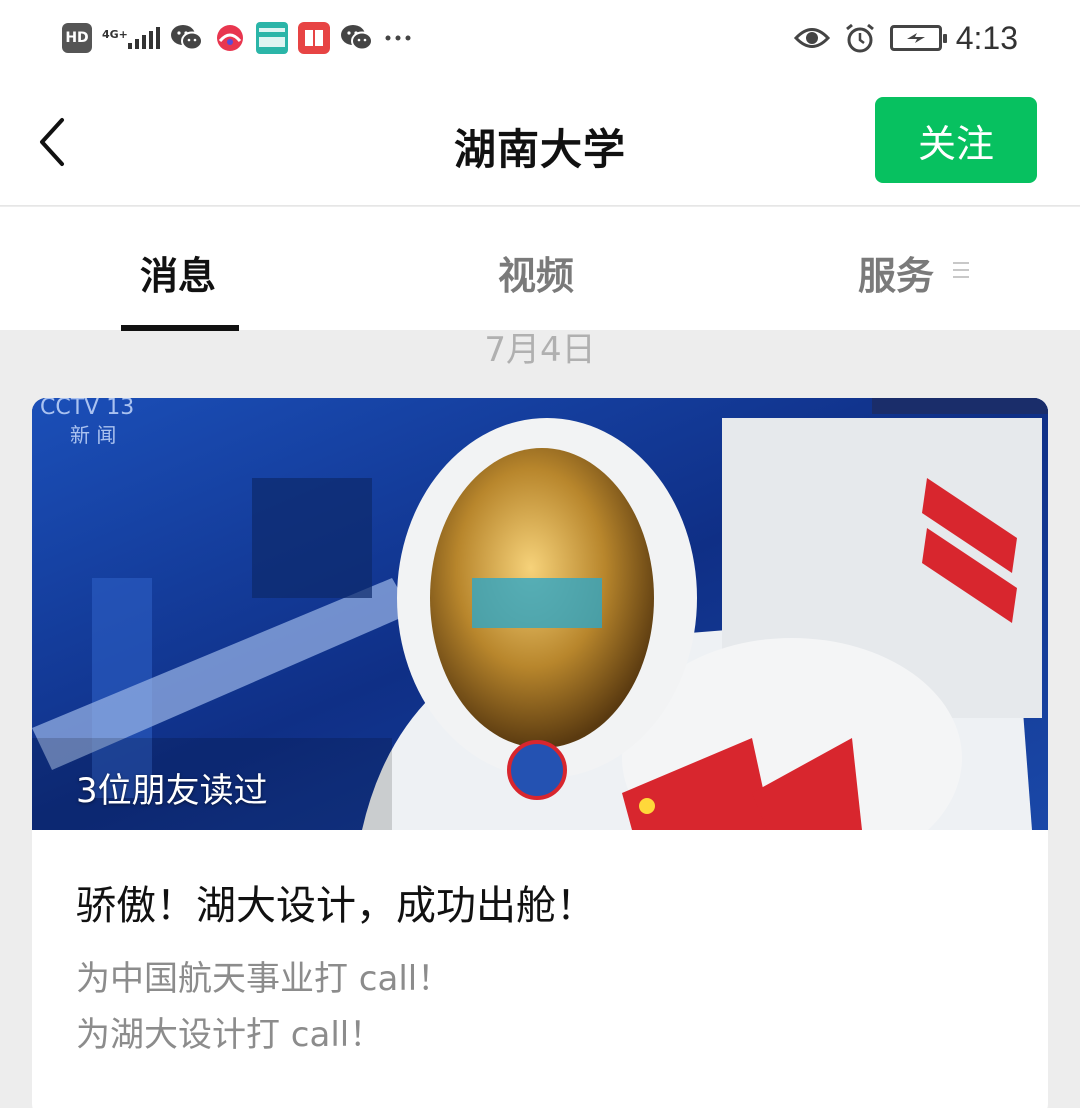 Image resolution: width=1080 pixels, height=1108 pixels. What do you see at coordinates (859, 38) in the screenshot?
I see `alarm-icon` at bounding box center [859, 38].